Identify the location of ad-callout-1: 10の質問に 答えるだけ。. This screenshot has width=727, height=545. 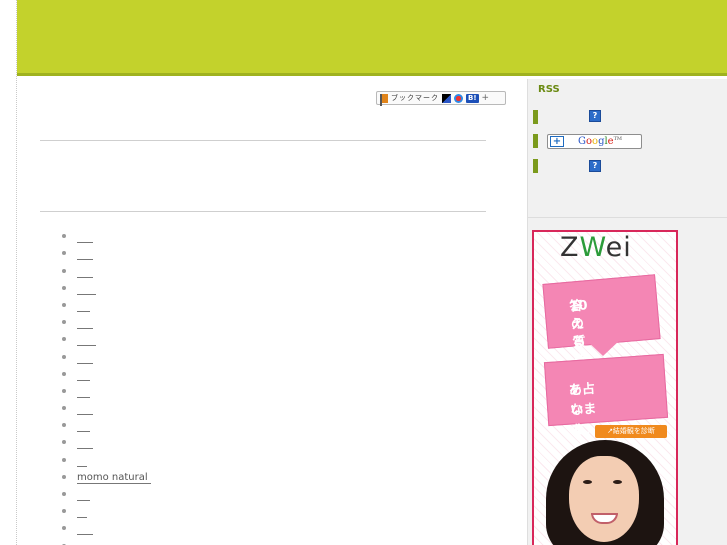
(601, 330).